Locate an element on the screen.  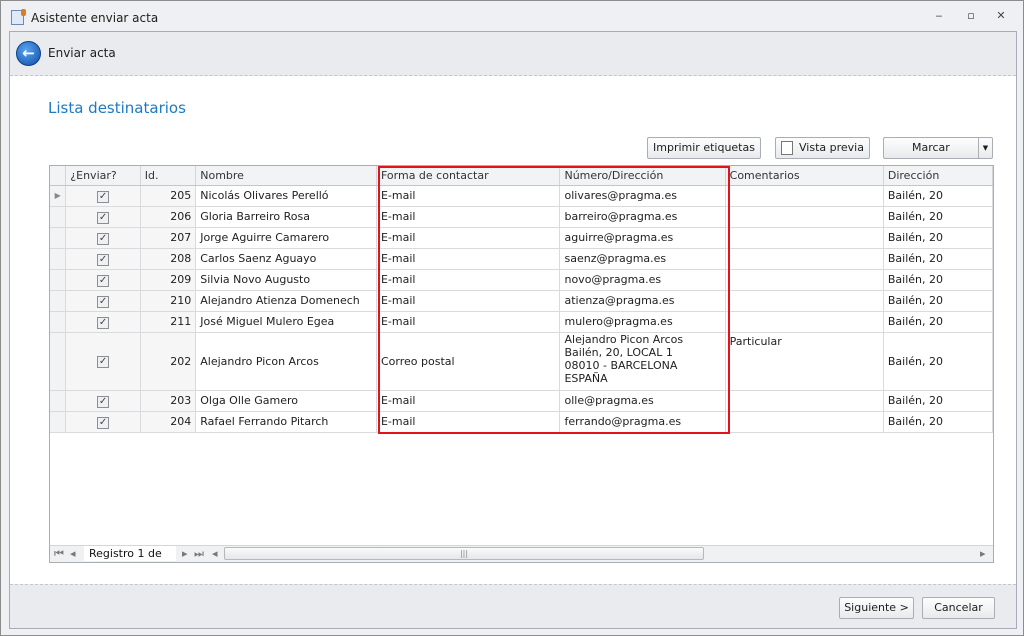
next-button: Siguiente > is located at coordinates (876, 608).